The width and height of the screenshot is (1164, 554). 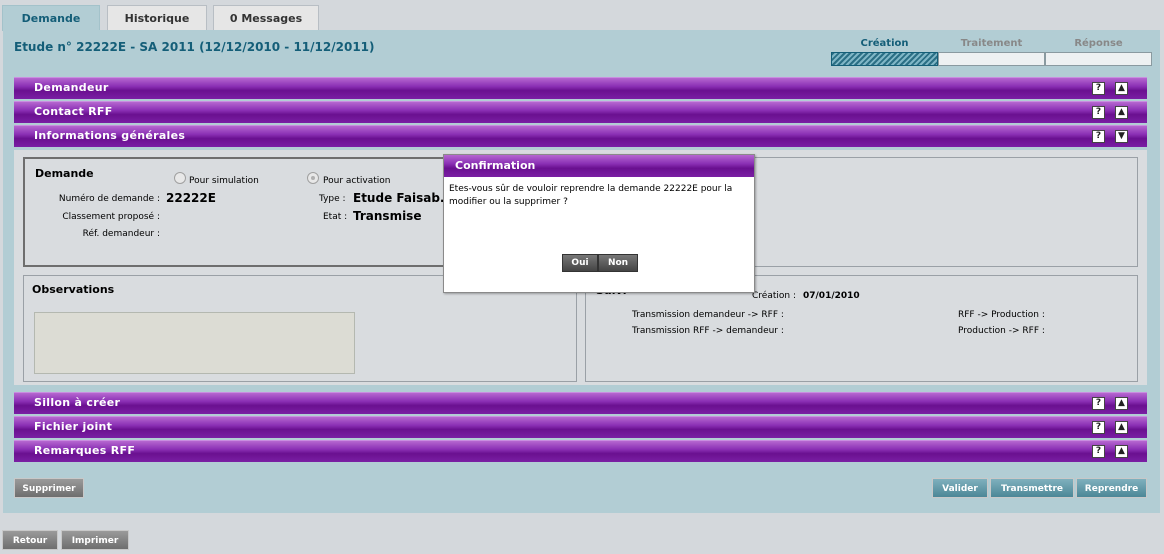 What do you see at coordinates (1111, 488) in the screenshot?
I see `reprendre-button: Reprendre` at bounding box center [1111, 488].